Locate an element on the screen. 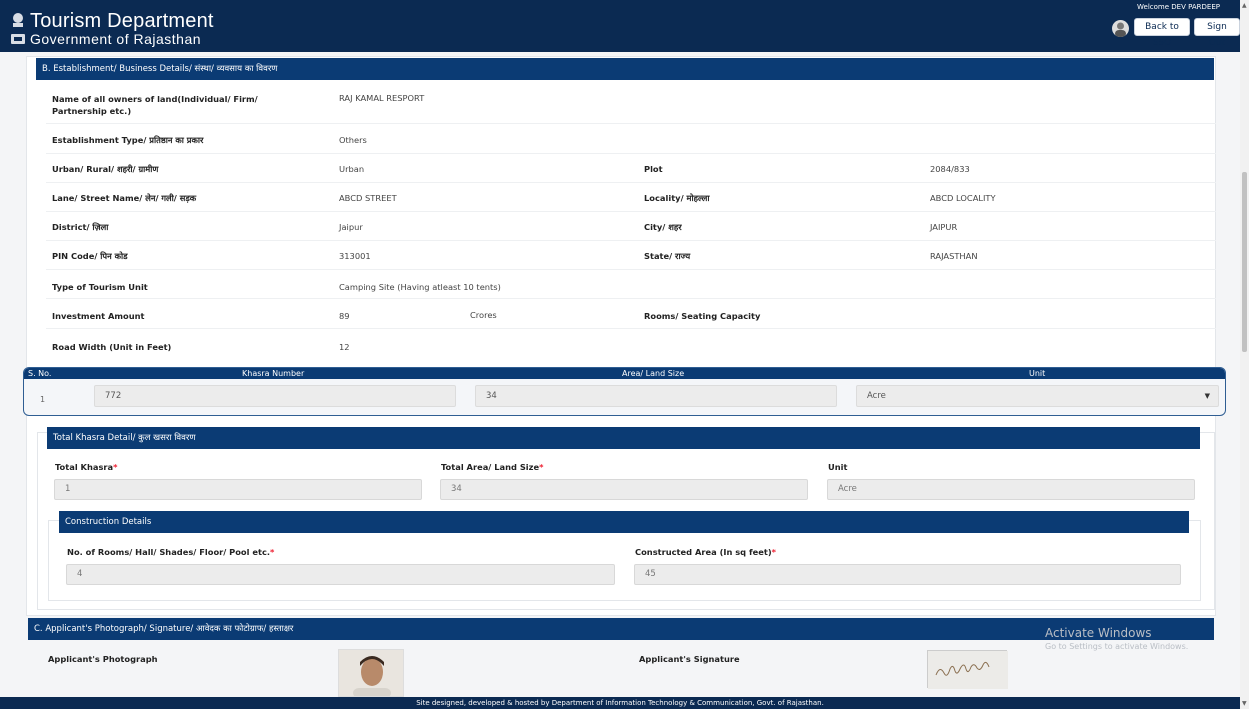  road-width-value: 12 is located at coordinates (344, 347).